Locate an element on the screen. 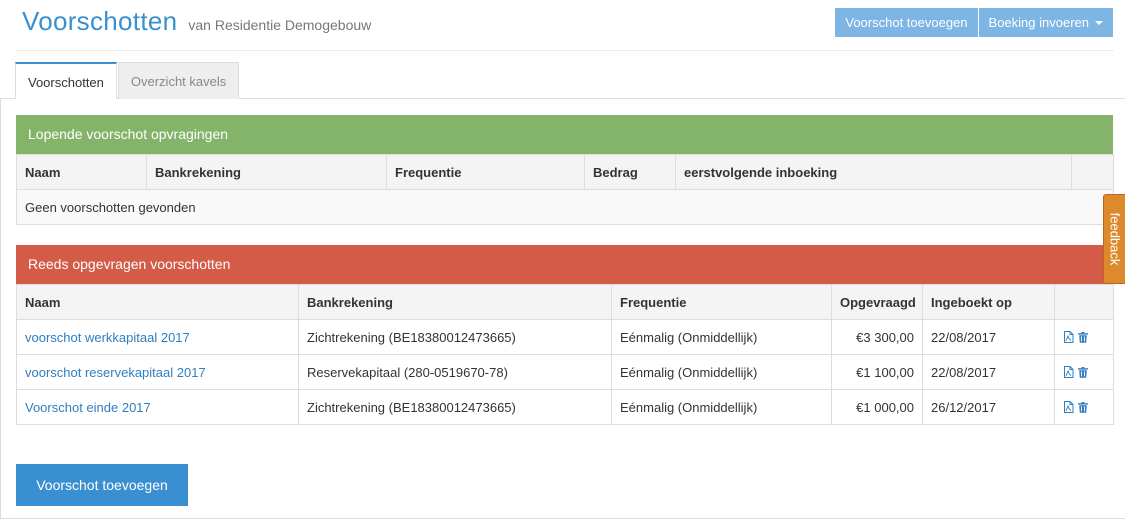 Image resolution: width=1125 pixels, height=522 pixels. column-header: eerstvolgende inboeking is located at coordinates (873, 172).